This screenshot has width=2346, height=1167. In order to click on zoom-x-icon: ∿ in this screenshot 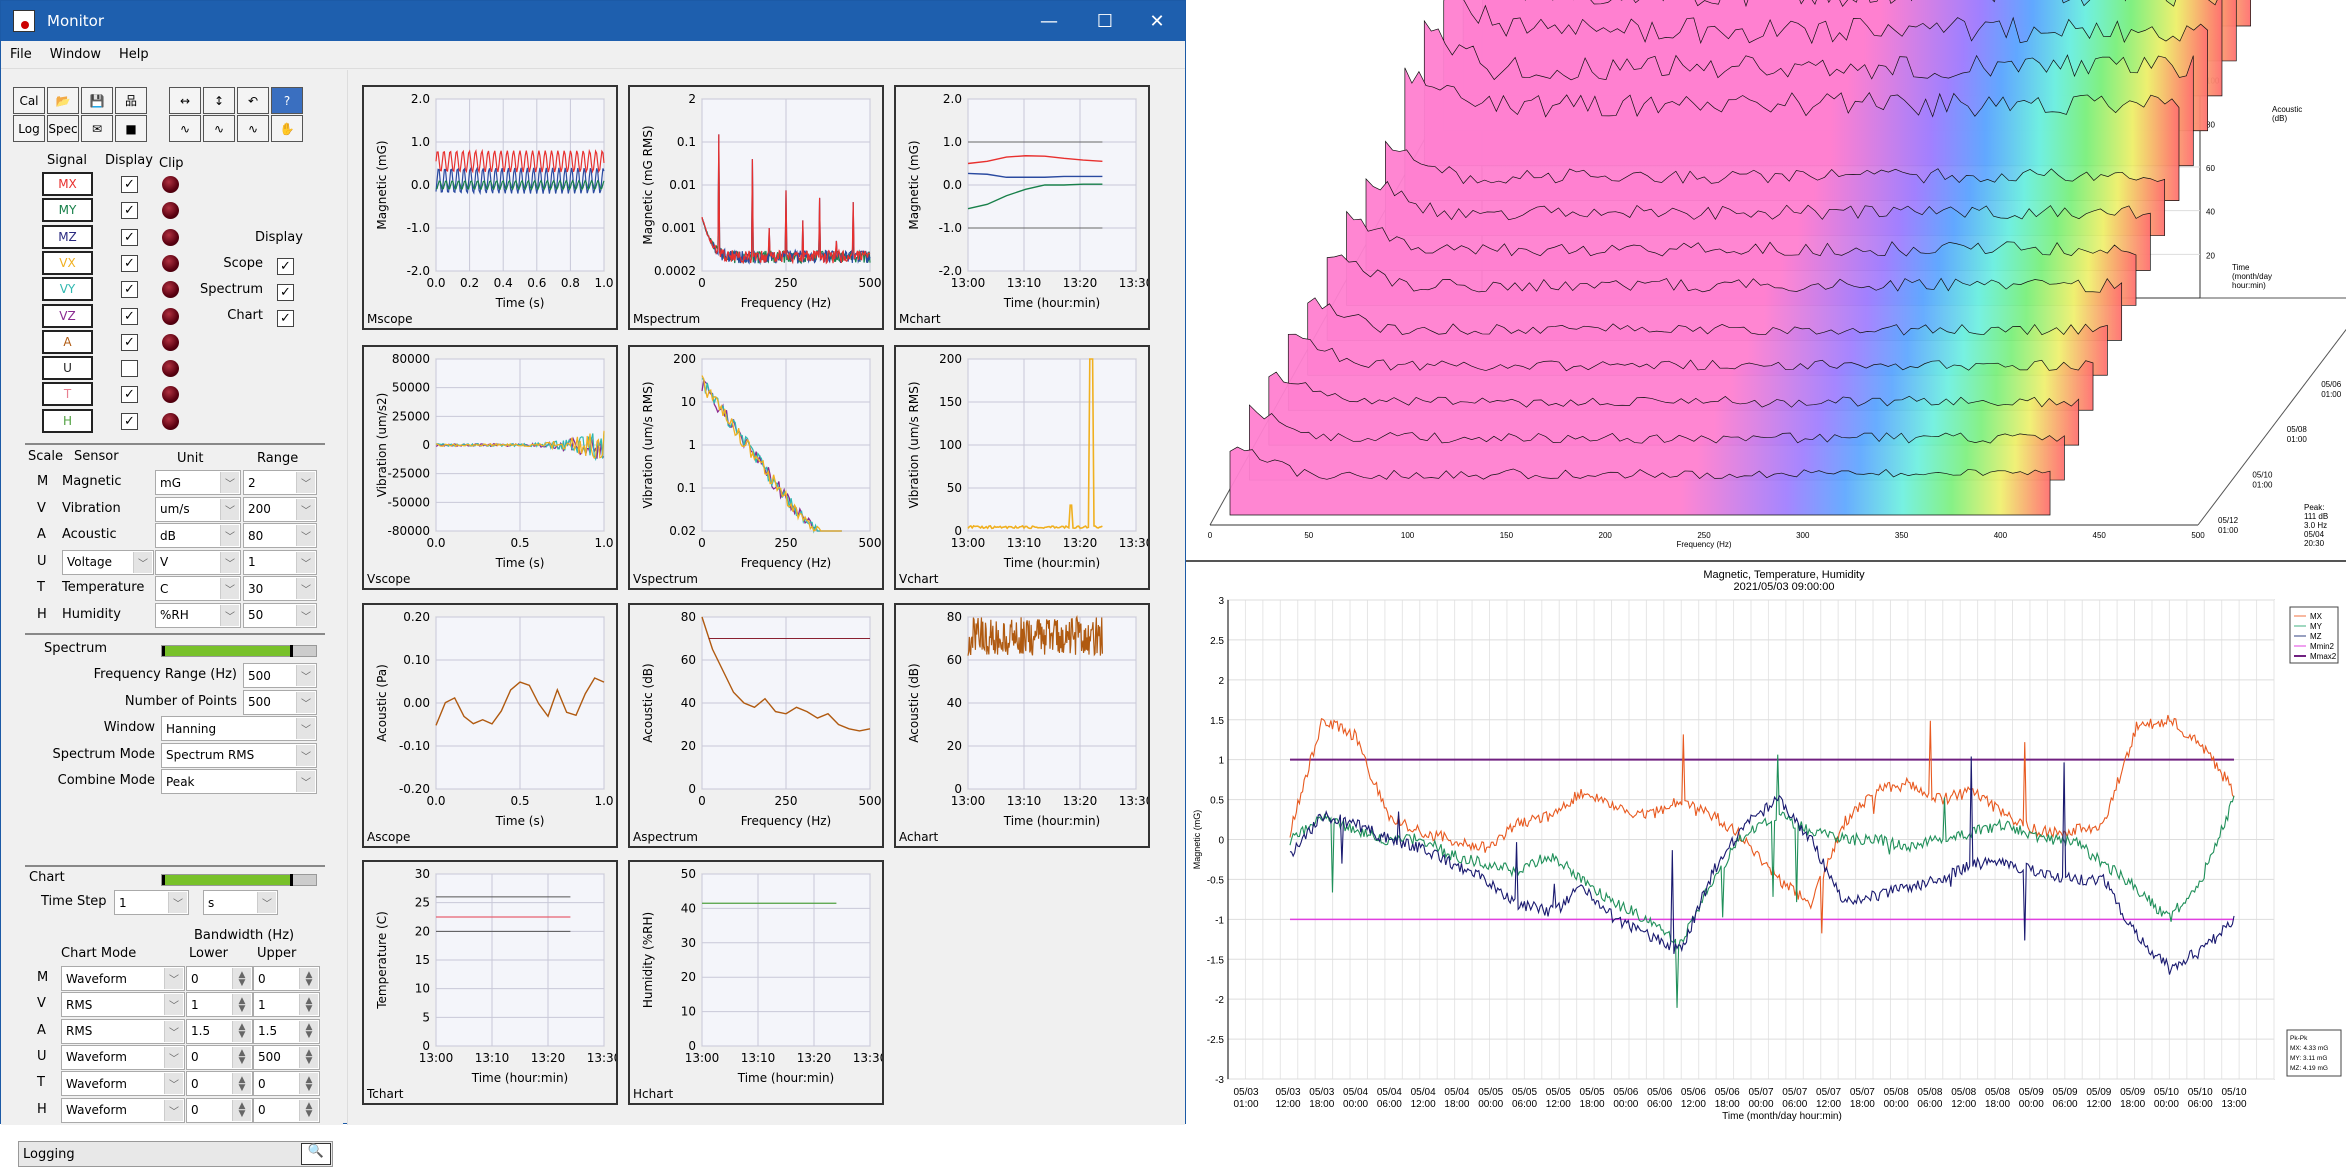, I will do `click(185, 128)`.